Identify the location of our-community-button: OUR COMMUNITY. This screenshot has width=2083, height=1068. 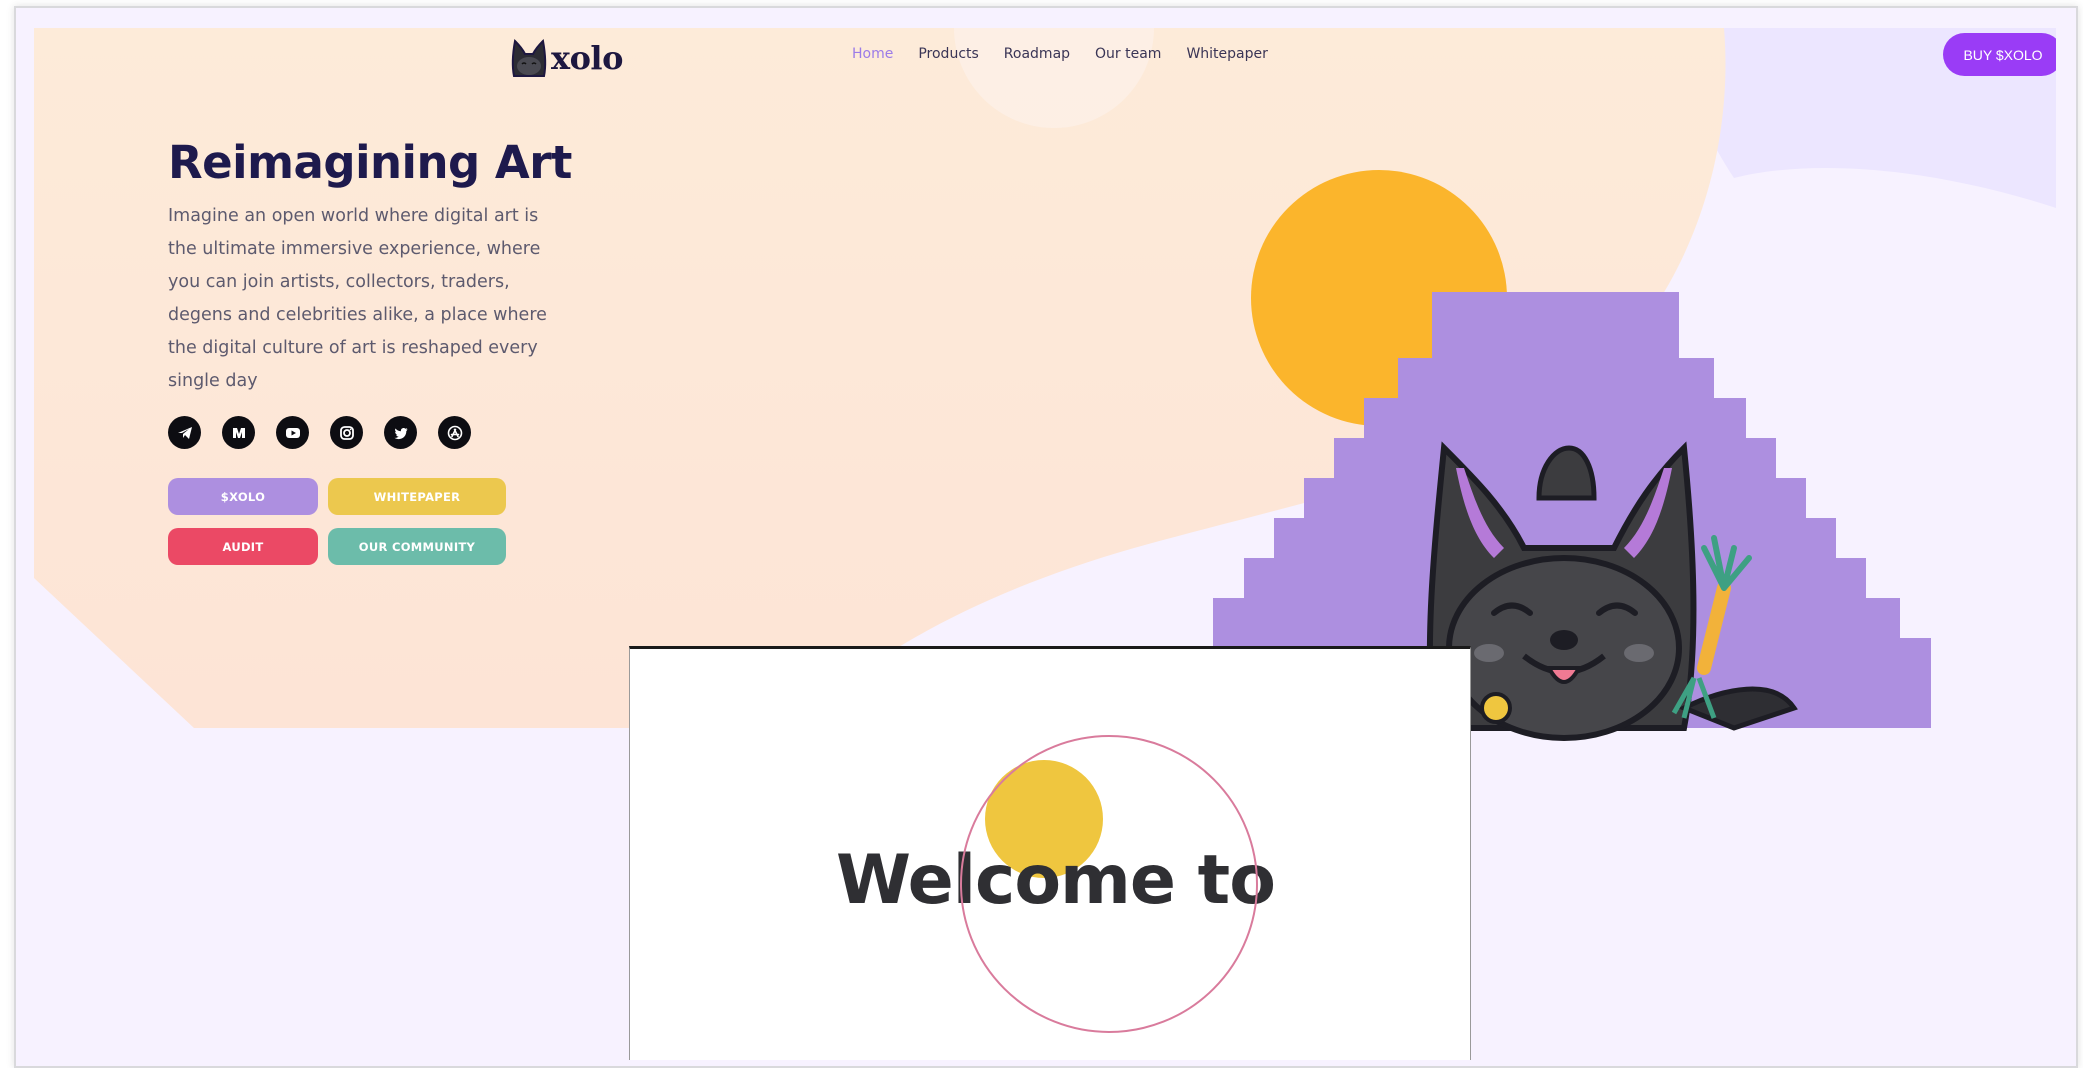
(417, 546).